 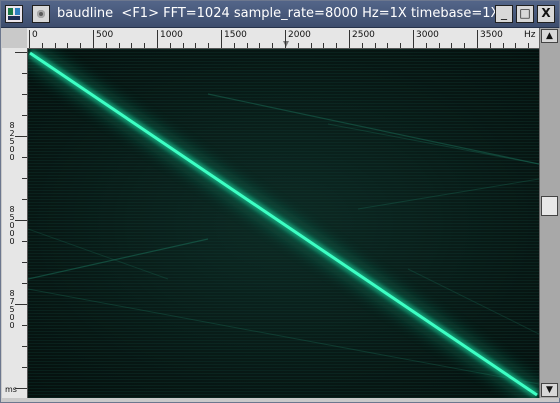 What do you see at coordinates (171, 35) in the screenshot?
I see `frequency-tick-label: 1000` at bounding box center [171, 35].